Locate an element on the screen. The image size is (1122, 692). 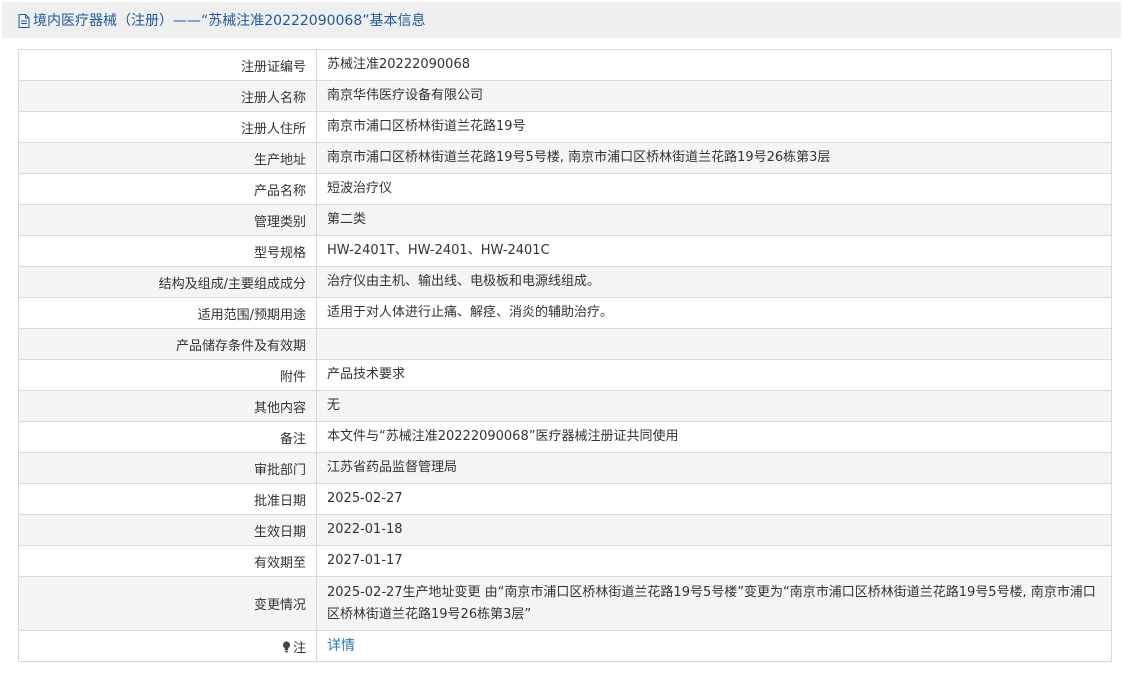
row-value: 第二类 is located at coordinates (714, 220).